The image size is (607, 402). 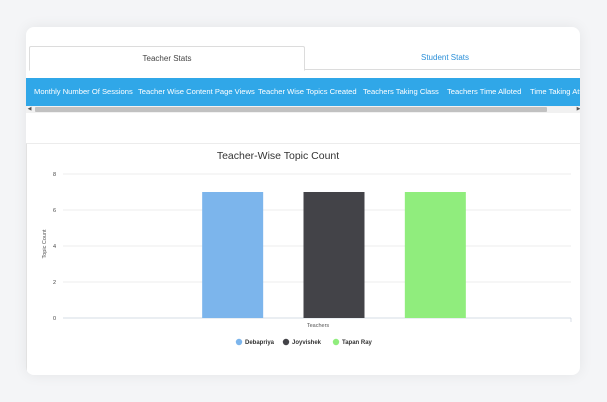 What do you see at coordinates (435, 255) in the screenshot?
I see `bar-tapan-ray` at bounding box center [435, 255].